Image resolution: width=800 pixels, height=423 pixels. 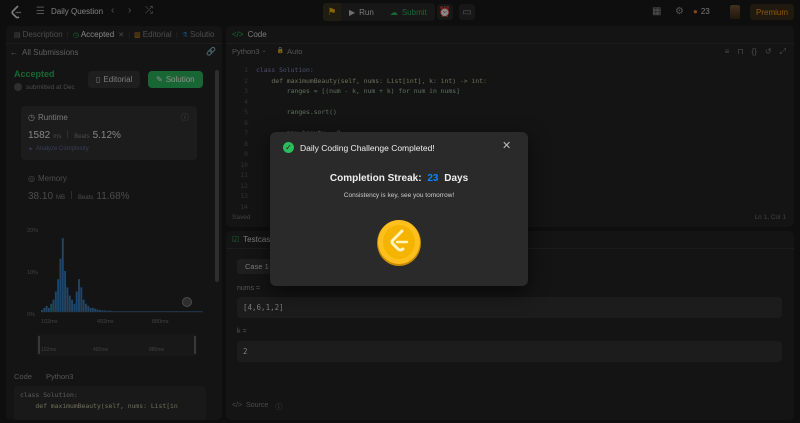 I want to click on streak-suffix: Days, so click(x=456, y=178).